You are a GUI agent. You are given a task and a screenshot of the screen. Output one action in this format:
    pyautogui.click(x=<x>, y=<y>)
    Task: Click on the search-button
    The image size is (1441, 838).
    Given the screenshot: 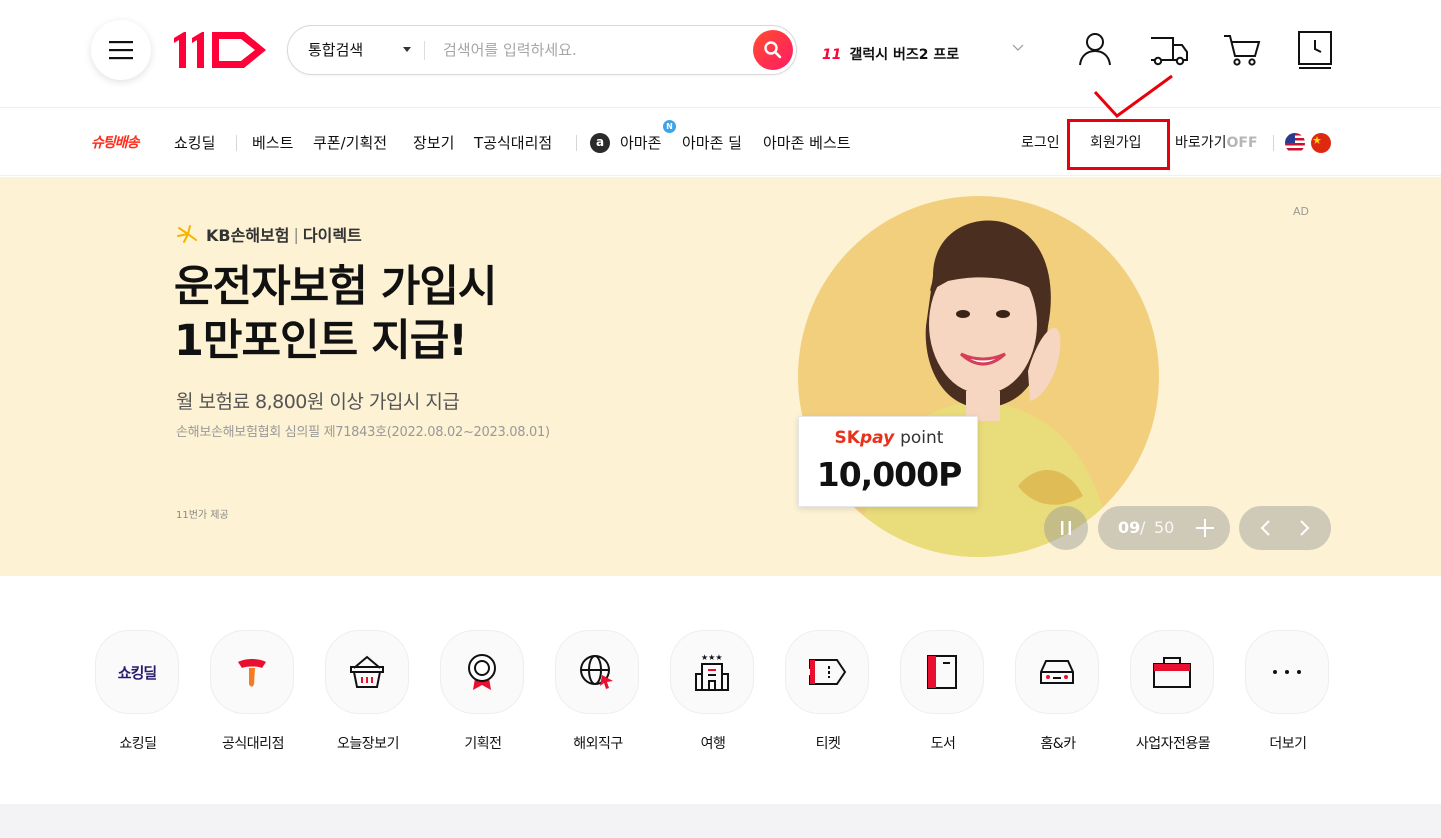 What is the action you would take?
    pyautogui.click(x=773, y=50)
    